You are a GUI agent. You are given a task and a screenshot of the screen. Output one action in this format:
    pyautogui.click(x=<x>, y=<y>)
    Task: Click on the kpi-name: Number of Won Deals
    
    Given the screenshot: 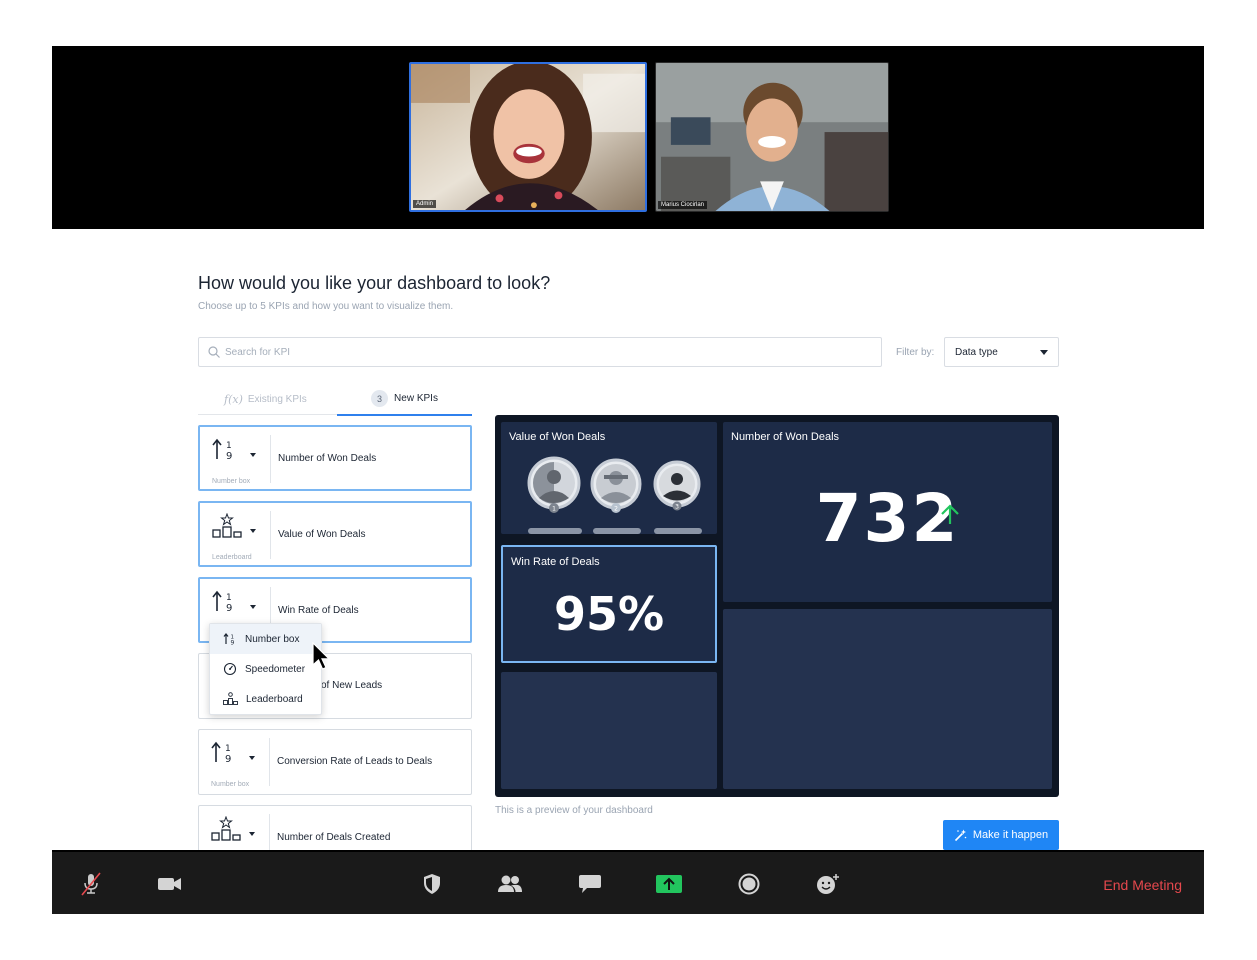 What is the action you would take?
    pyautogui.click(x=327, y=458)
    